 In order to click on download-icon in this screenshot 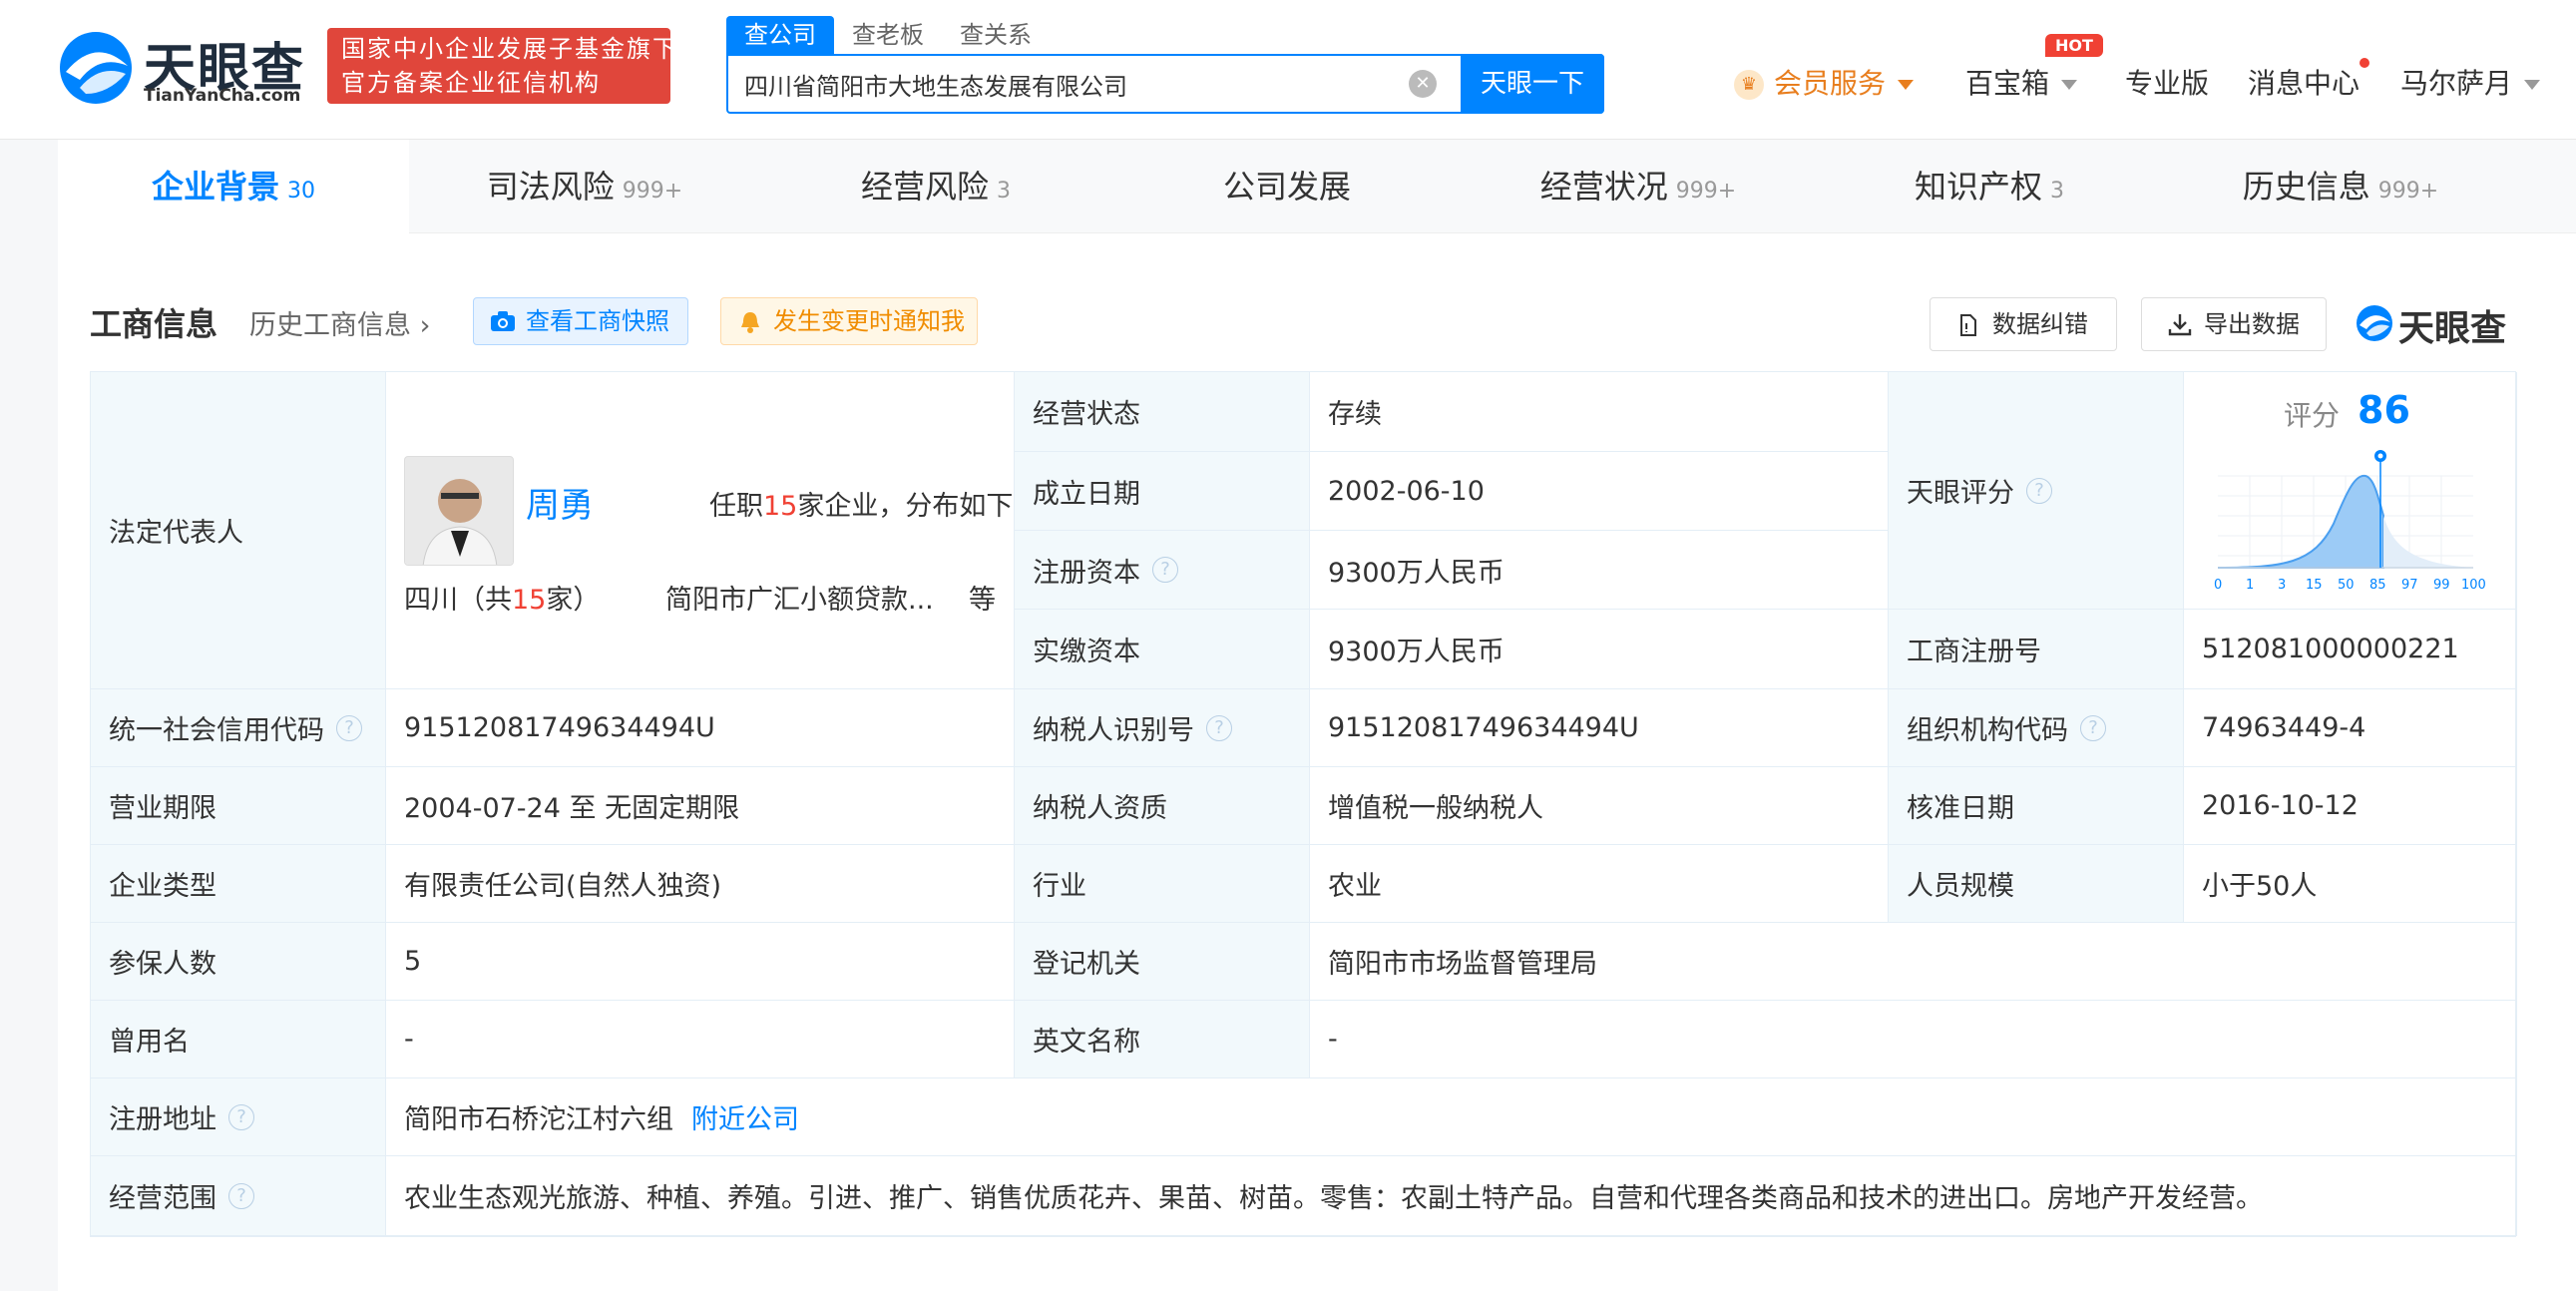, I will do `click(2180, 325)`.